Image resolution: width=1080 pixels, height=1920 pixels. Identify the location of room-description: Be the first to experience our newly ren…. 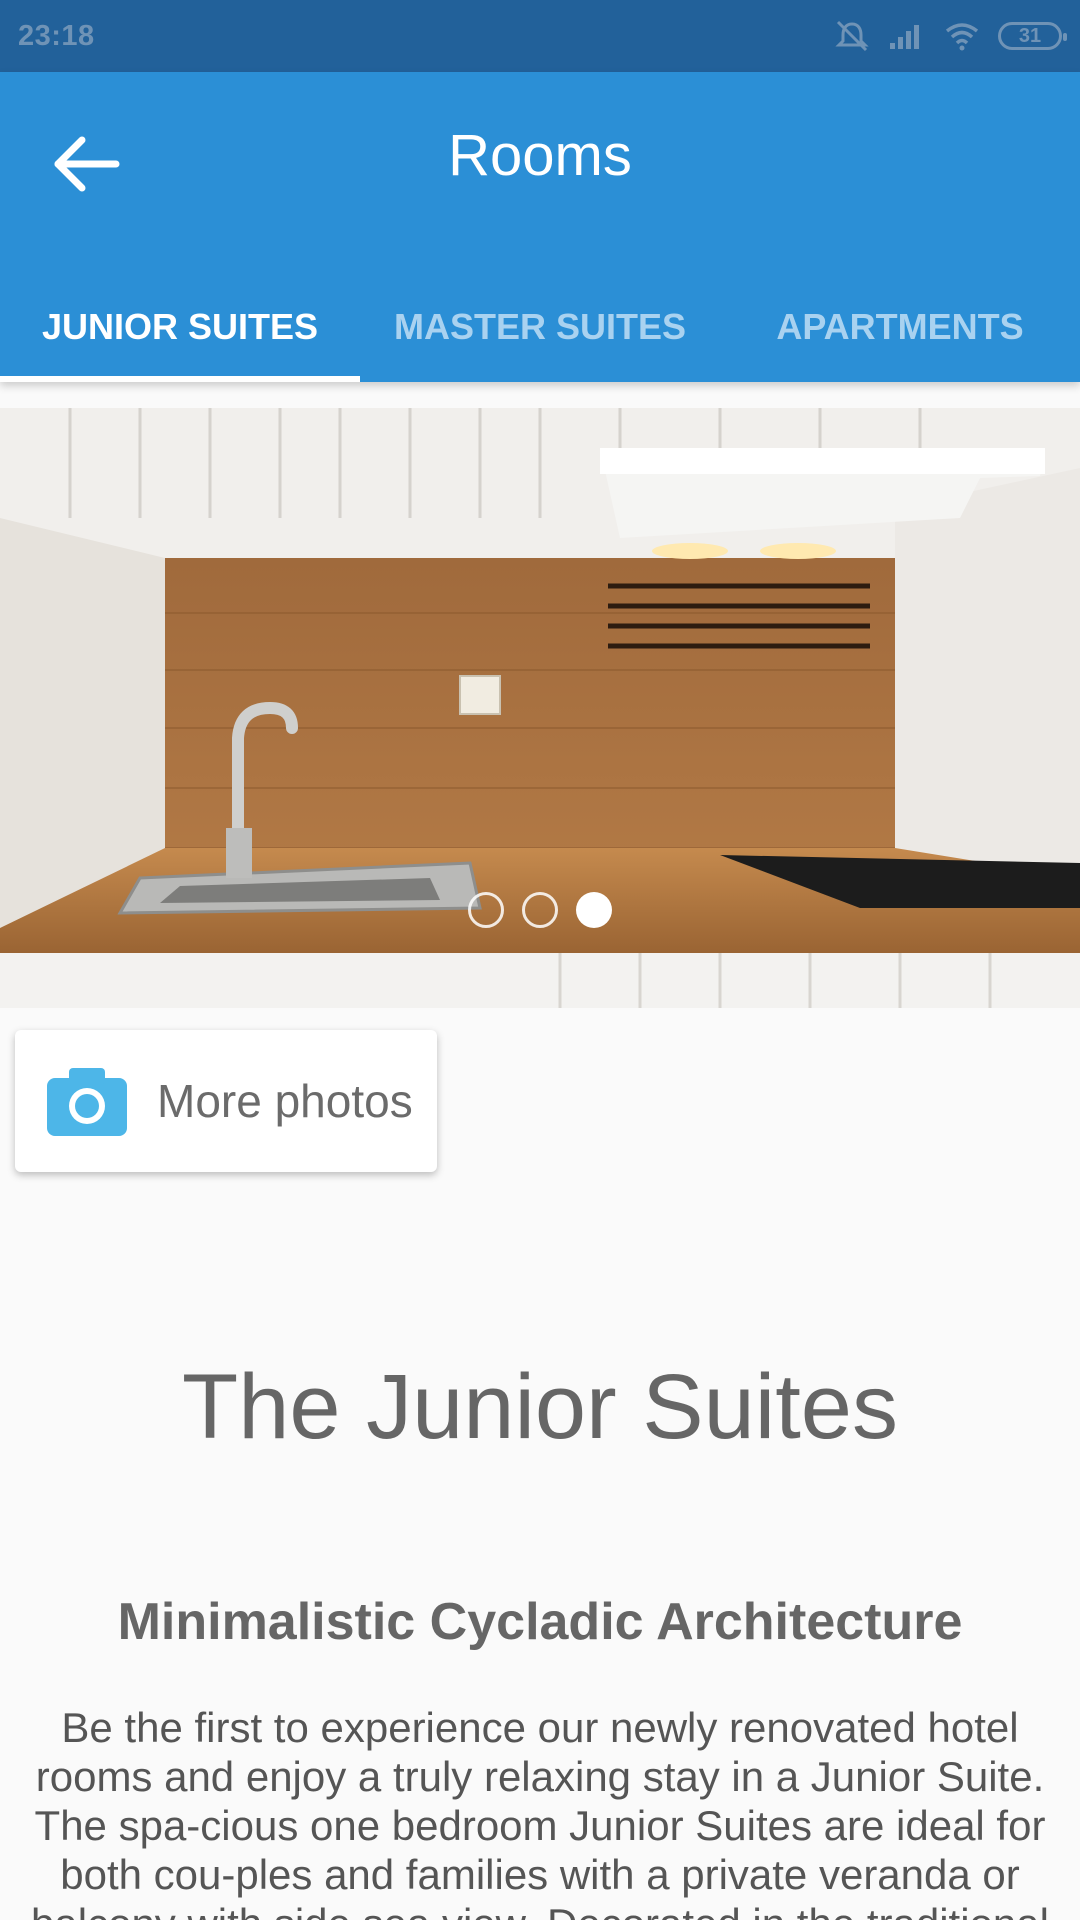
(540, 1812).